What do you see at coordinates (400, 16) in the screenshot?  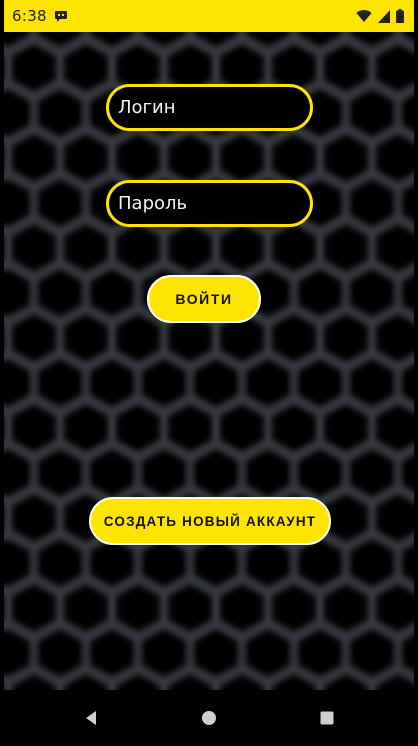 I see `battery-icon` at bounding box center [400, 16].